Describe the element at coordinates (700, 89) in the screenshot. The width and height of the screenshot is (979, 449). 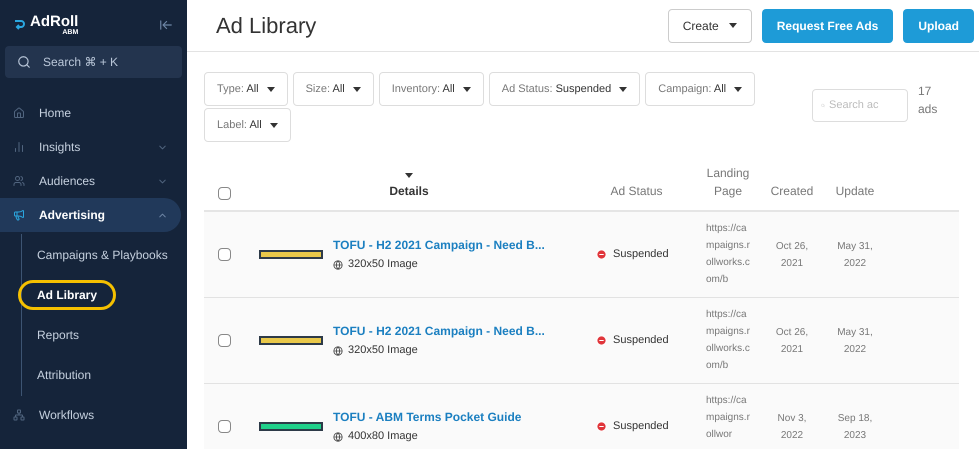
I see `filter-dropdown: Campaign: All` at that location.